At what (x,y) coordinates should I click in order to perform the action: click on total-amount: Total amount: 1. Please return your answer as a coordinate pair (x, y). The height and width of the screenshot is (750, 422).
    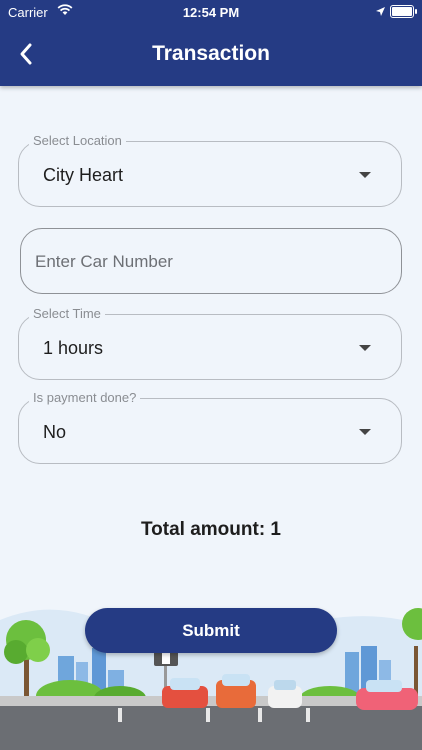
    Looking at the image, I should click on (211, 529).